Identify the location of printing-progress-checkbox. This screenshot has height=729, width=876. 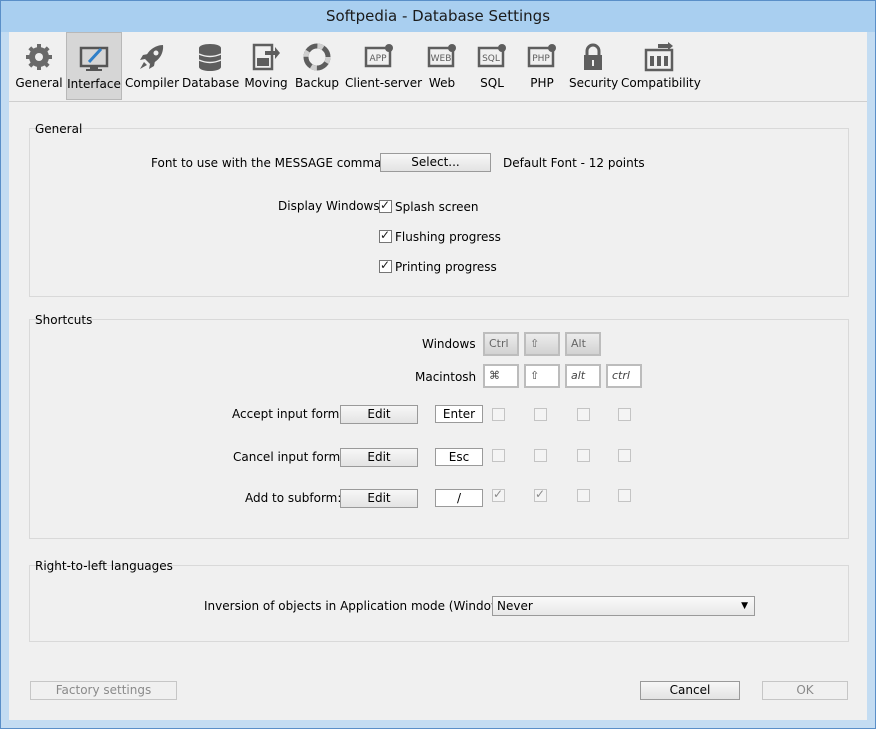
(385, 265).